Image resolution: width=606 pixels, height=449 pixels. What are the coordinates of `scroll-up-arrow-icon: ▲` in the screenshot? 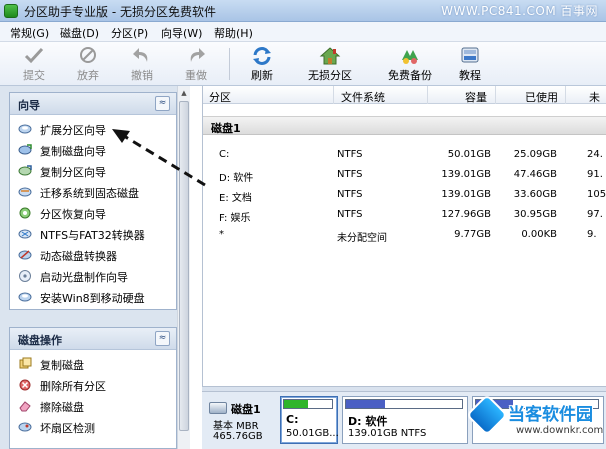 It's located at (184, 93).